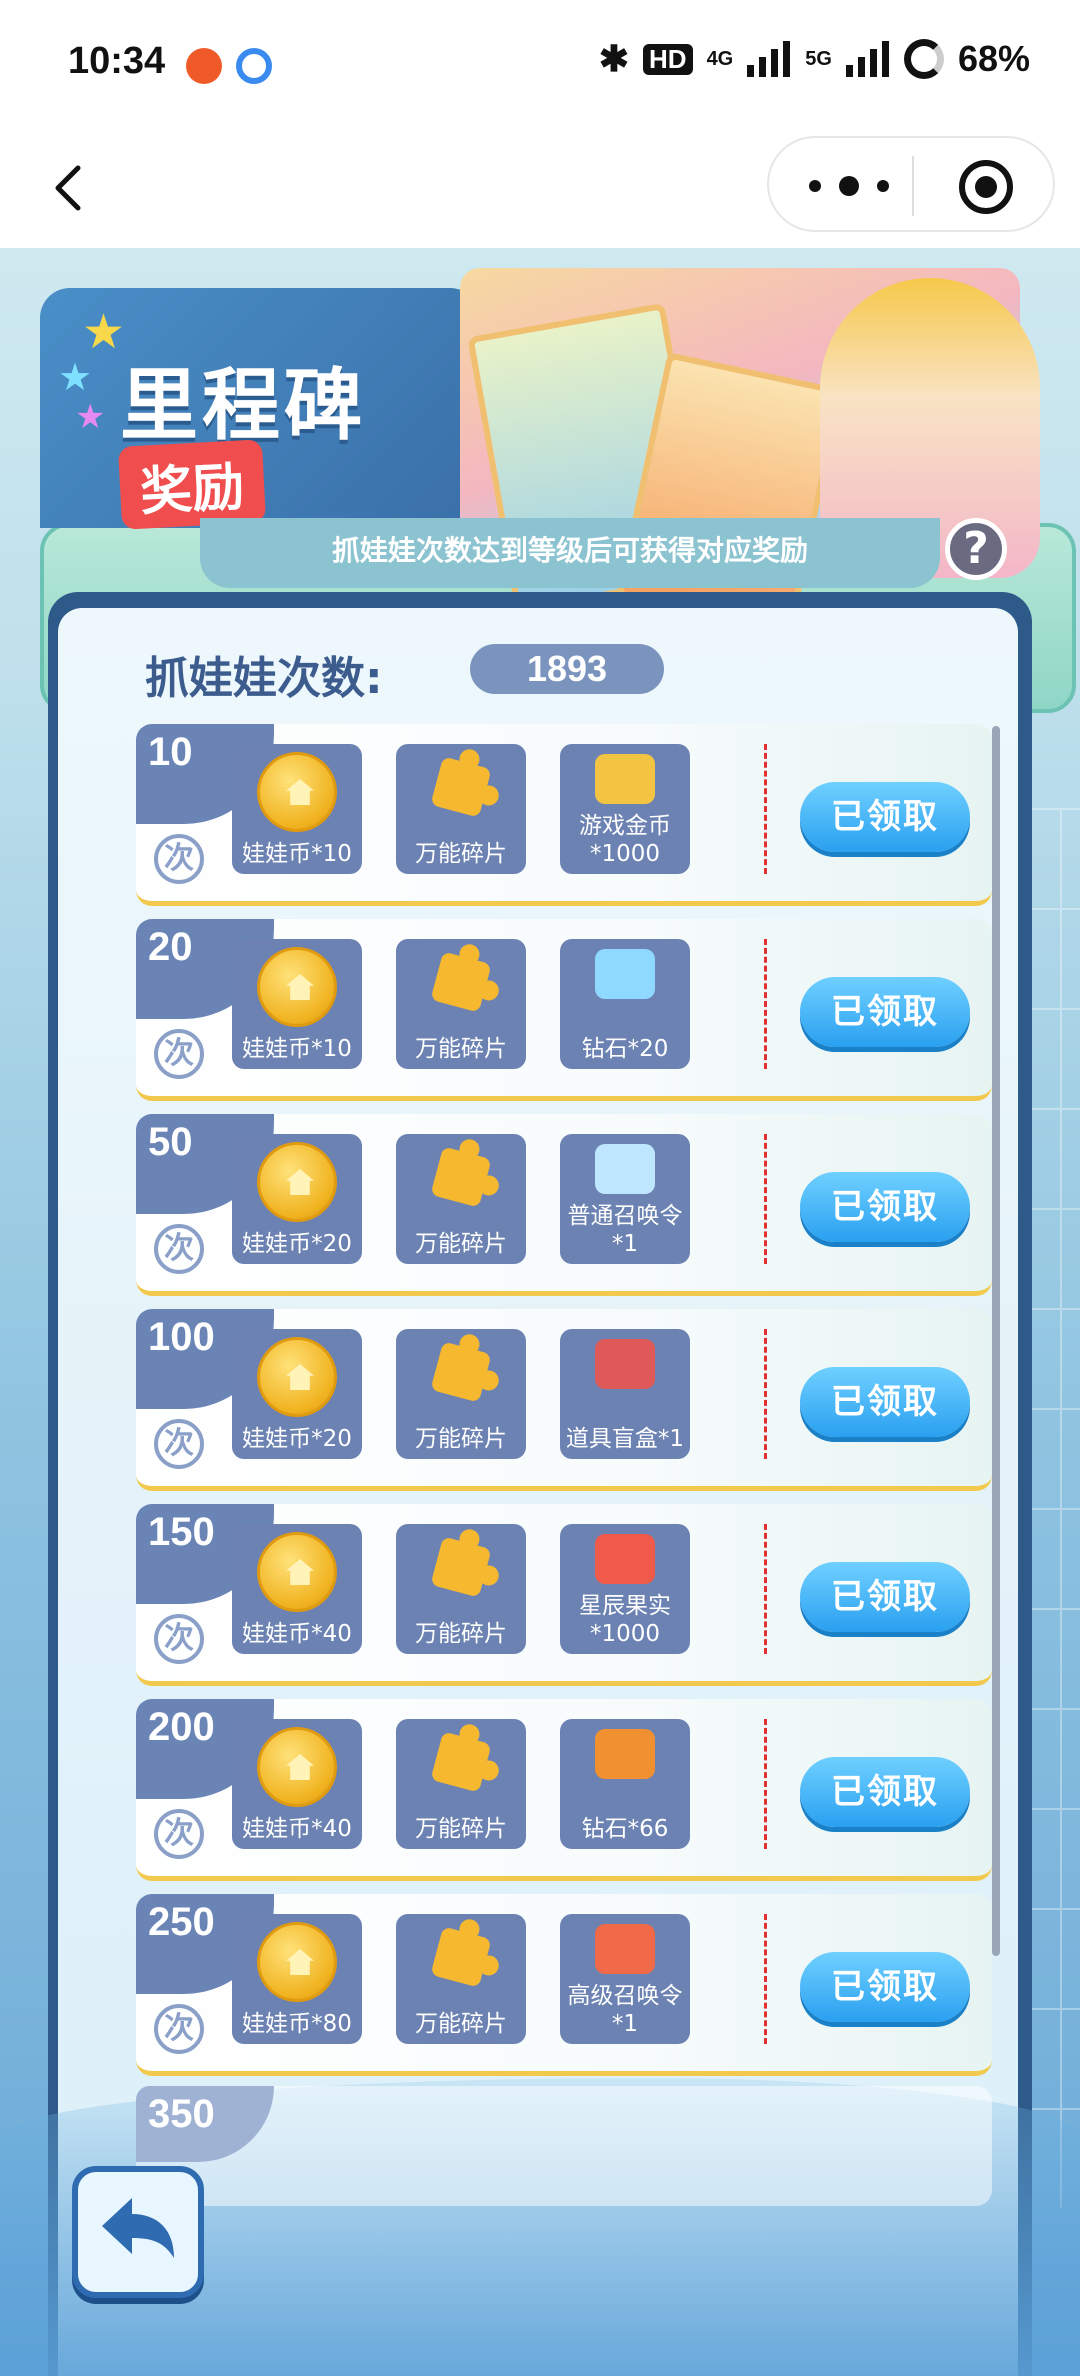 This screenshot has width=1080, height=2376. I want to click on milestone-row: 100 次 娃娃币*20 万能碎片 道具盲盒*1 已领取, so click(564, 1400).